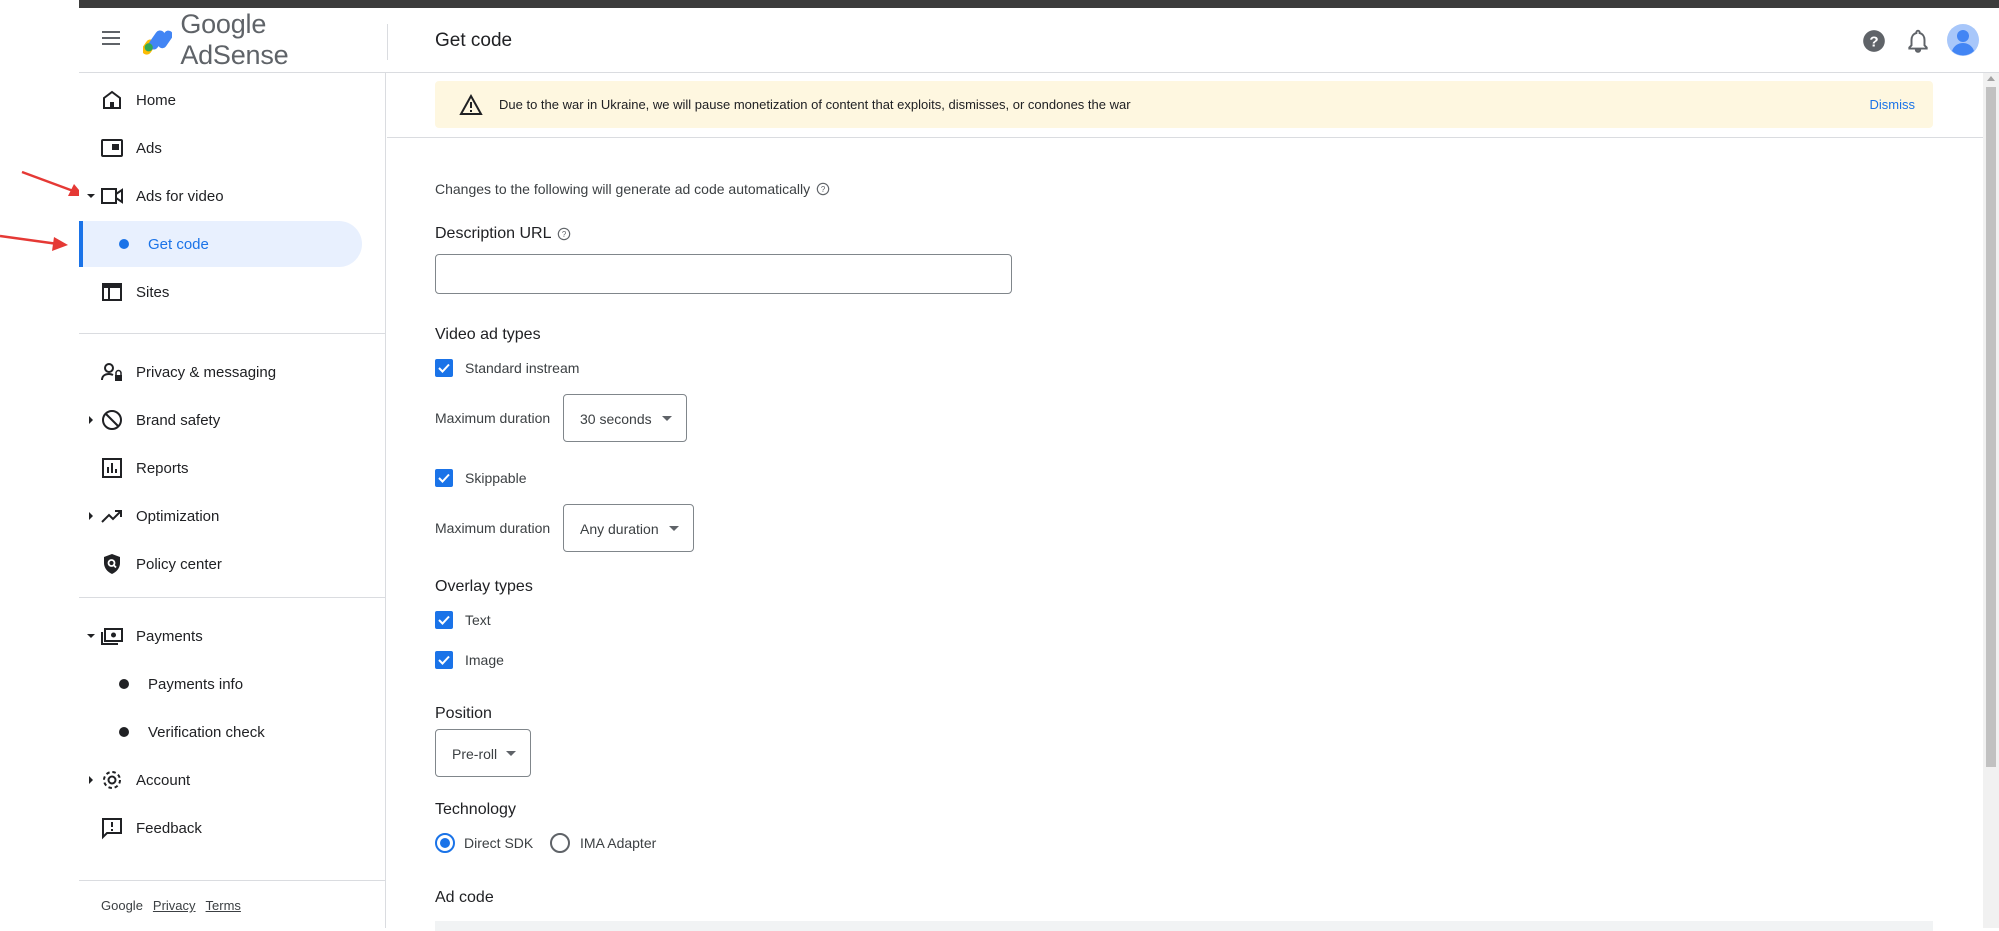 Image resolution: width=1999 pixels, height=931 pixels. Describe the element at coordinates (478, 620) in the screenshot. I see `overlay-text-label: Text` at that location.